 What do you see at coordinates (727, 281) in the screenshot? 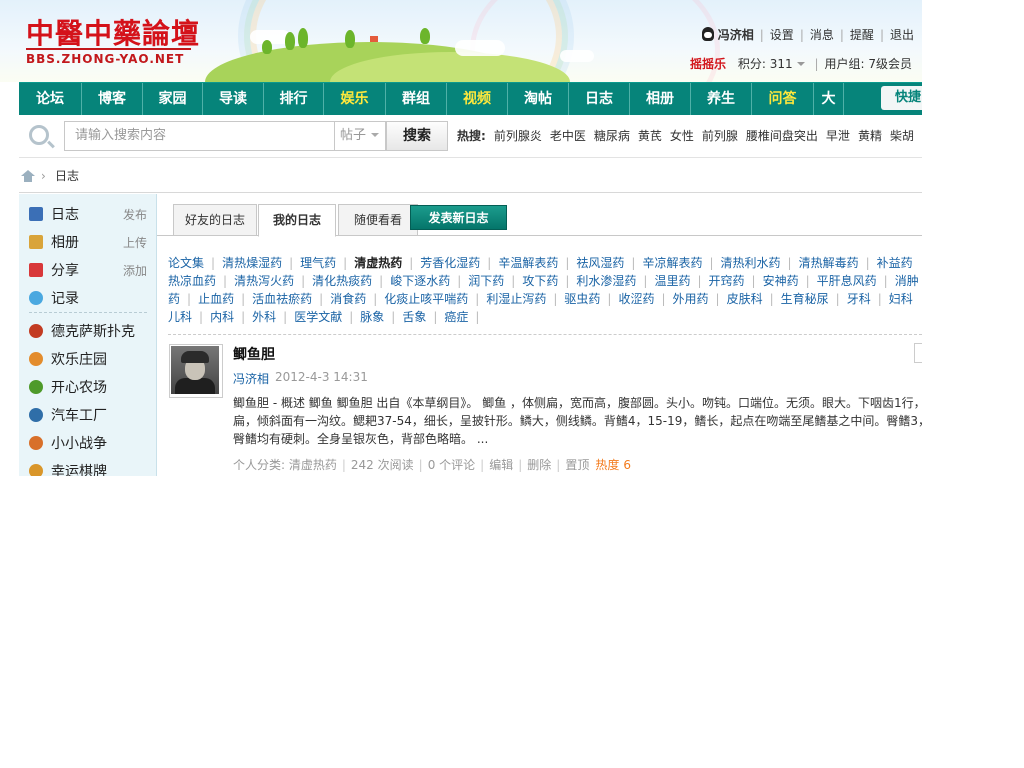
I see `category-link: 开窍药` at bounding box center [727, 281].